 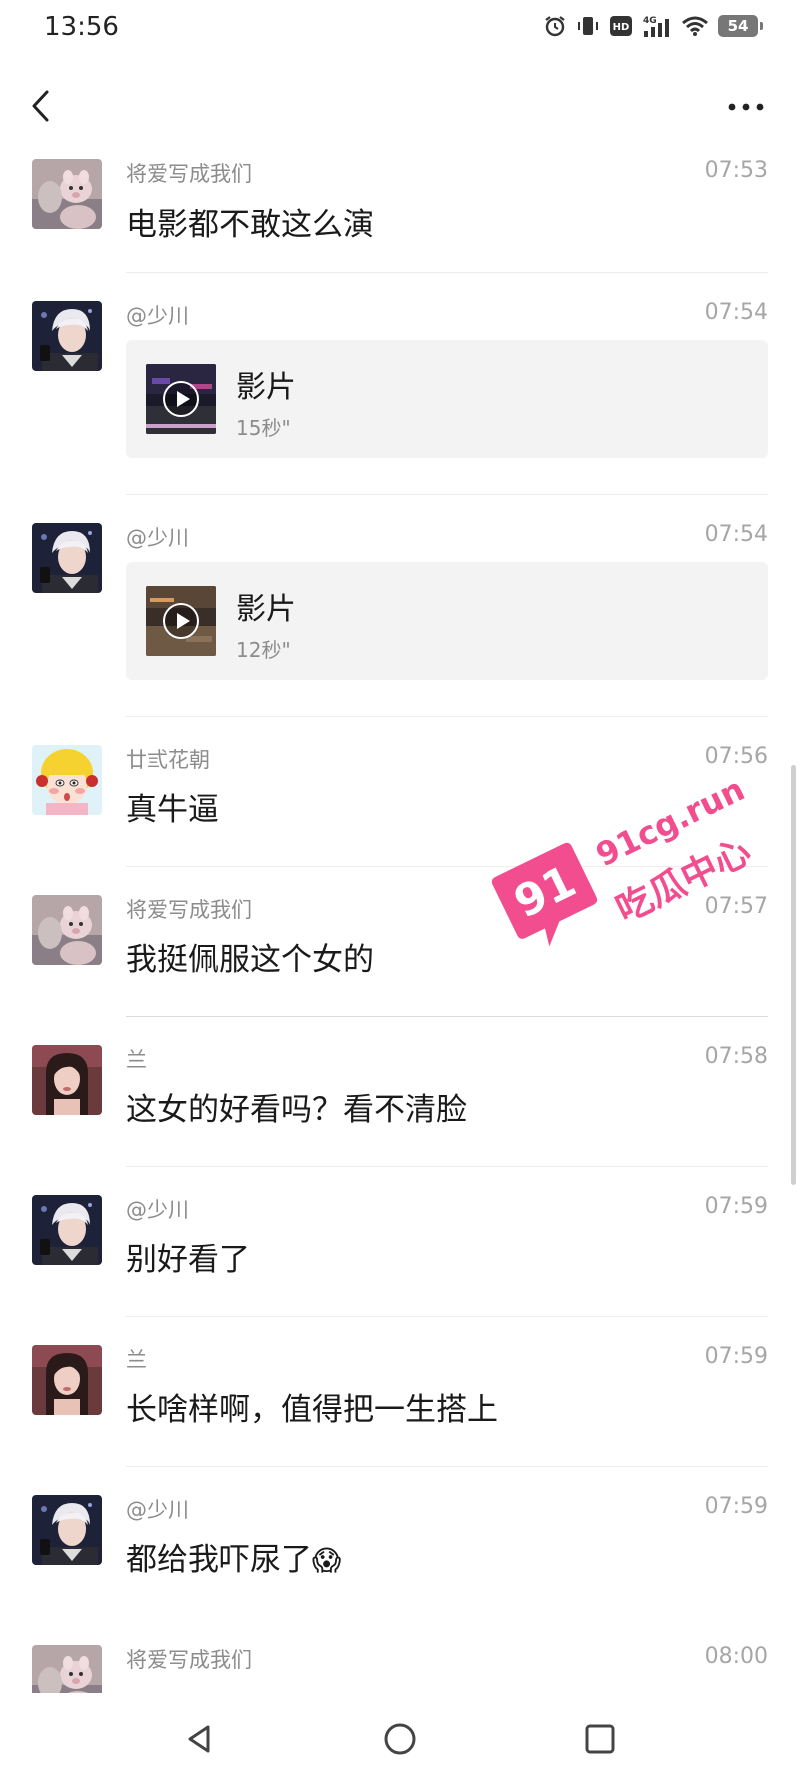 I want to click on alarm-icon, so click(x=555, y=26).